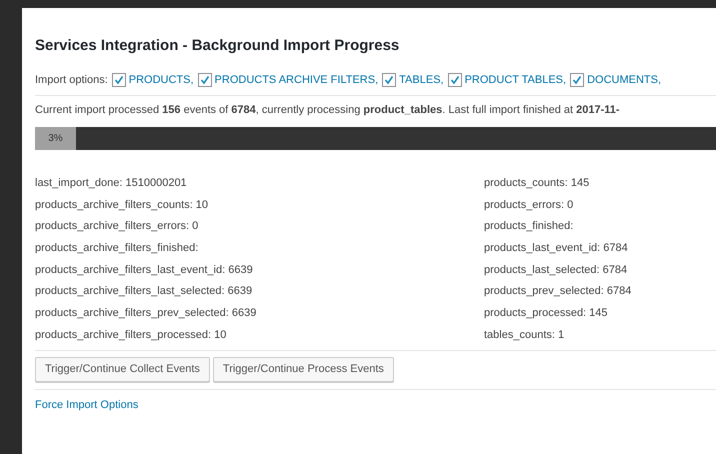 This screenshot has width=716, height=454. Describe the element at coordinates (122, 205) in the screenshot. I see `stat-line: products_archive_filters_counts: 10` at that location.